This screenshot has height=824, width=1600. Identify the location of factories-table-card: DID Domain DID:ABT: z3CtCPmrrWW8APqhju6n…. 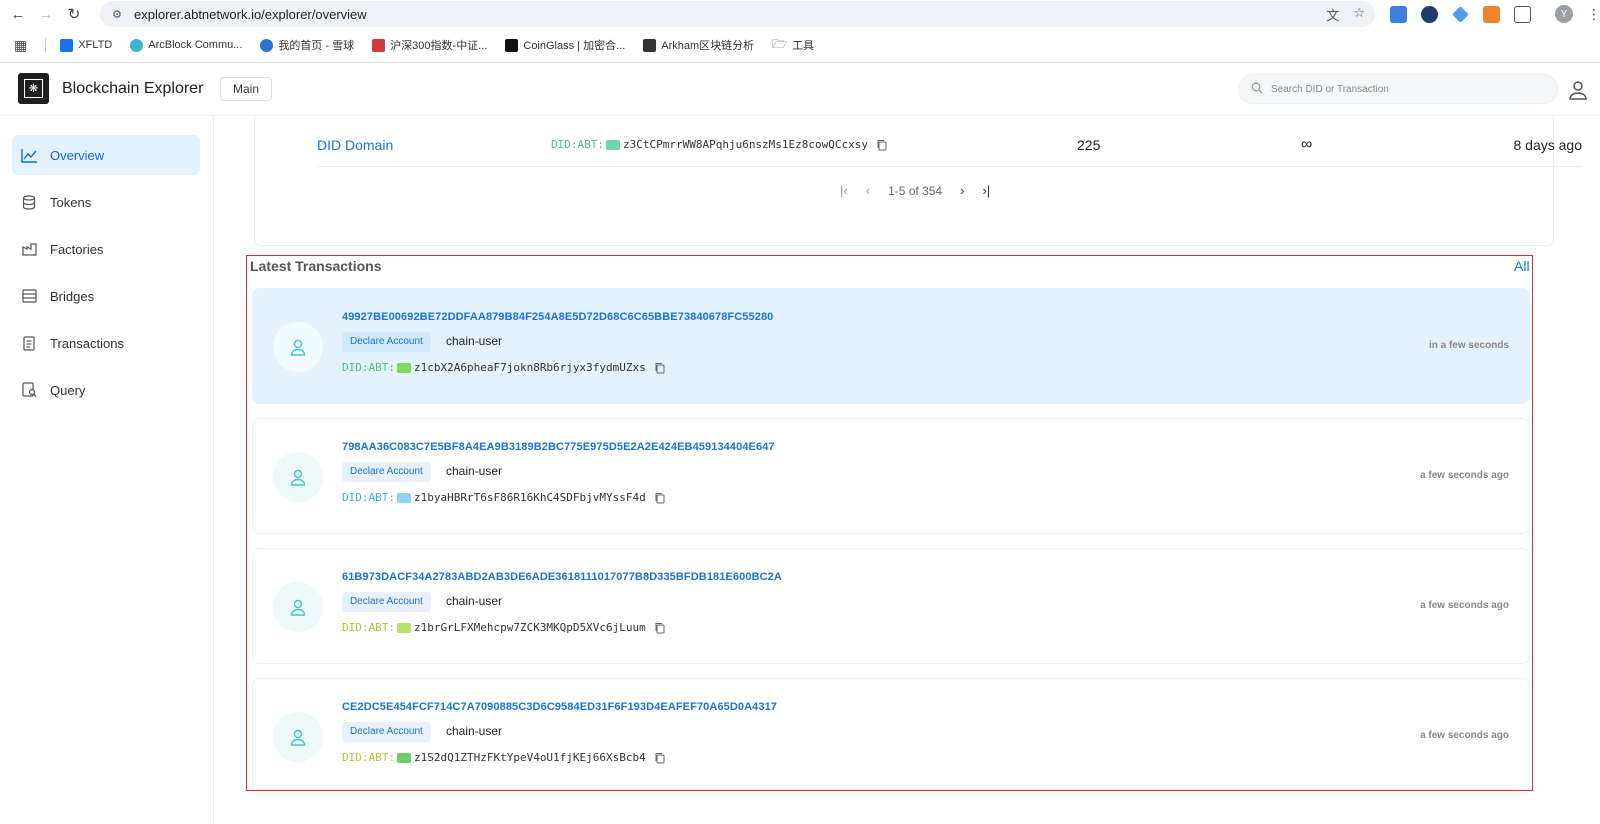
(918, 181).